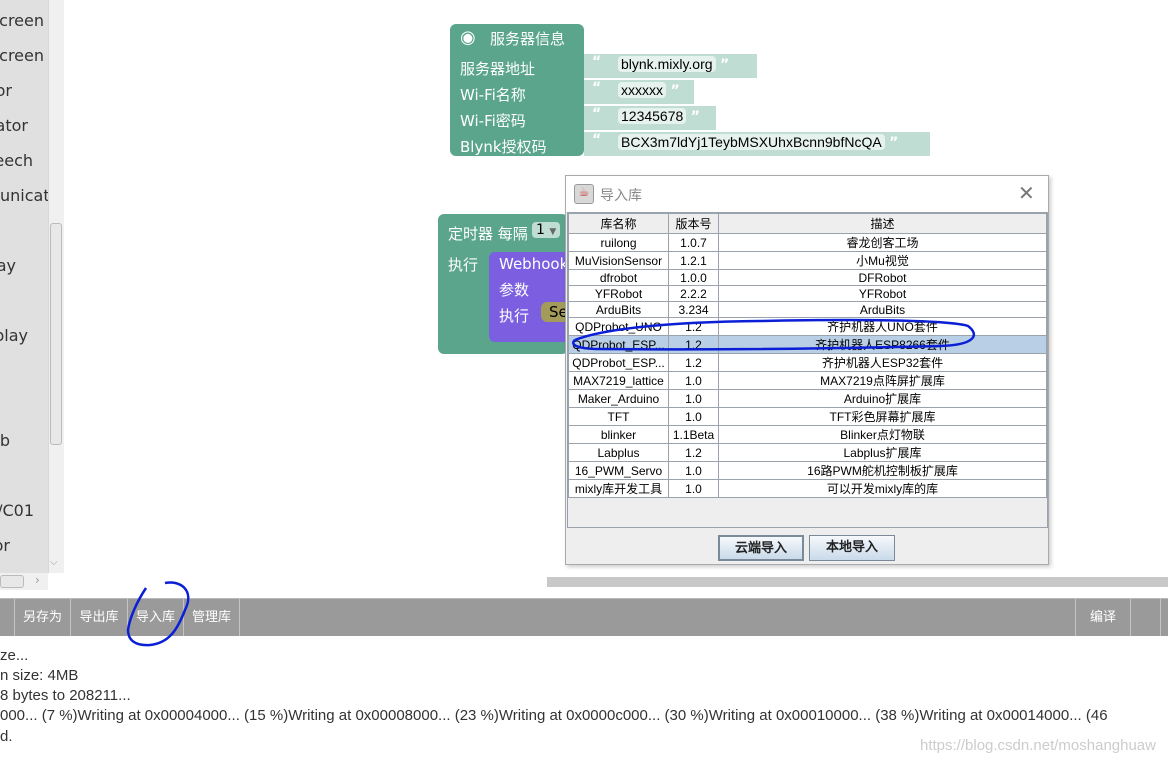  Describe the element at coordinates (693, 434) in the screenshot. I see `library-version: 1.1Beta` at that location.